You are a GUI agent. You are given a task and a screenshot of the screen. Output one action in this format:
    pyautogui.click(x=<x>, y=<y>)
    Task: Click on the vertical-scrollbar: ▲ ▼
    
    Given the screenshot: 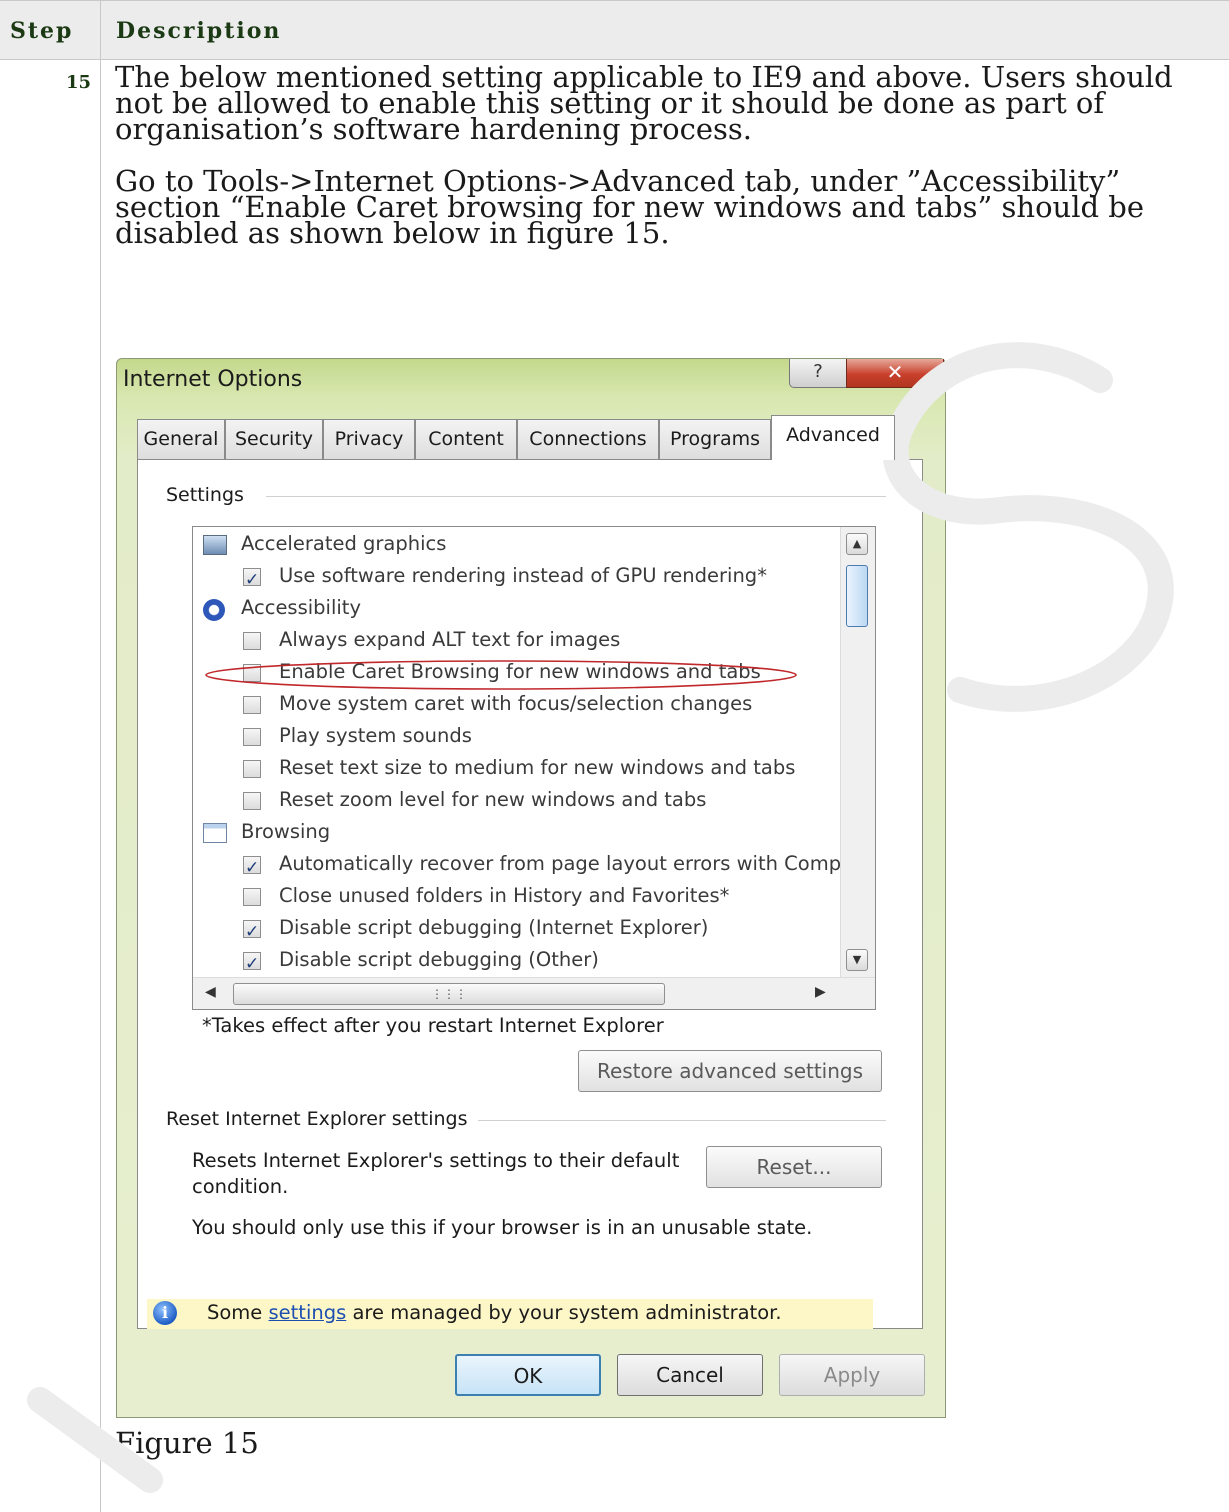 What is the action you would take?
    pyautogui.click(x=857, y=752)
    